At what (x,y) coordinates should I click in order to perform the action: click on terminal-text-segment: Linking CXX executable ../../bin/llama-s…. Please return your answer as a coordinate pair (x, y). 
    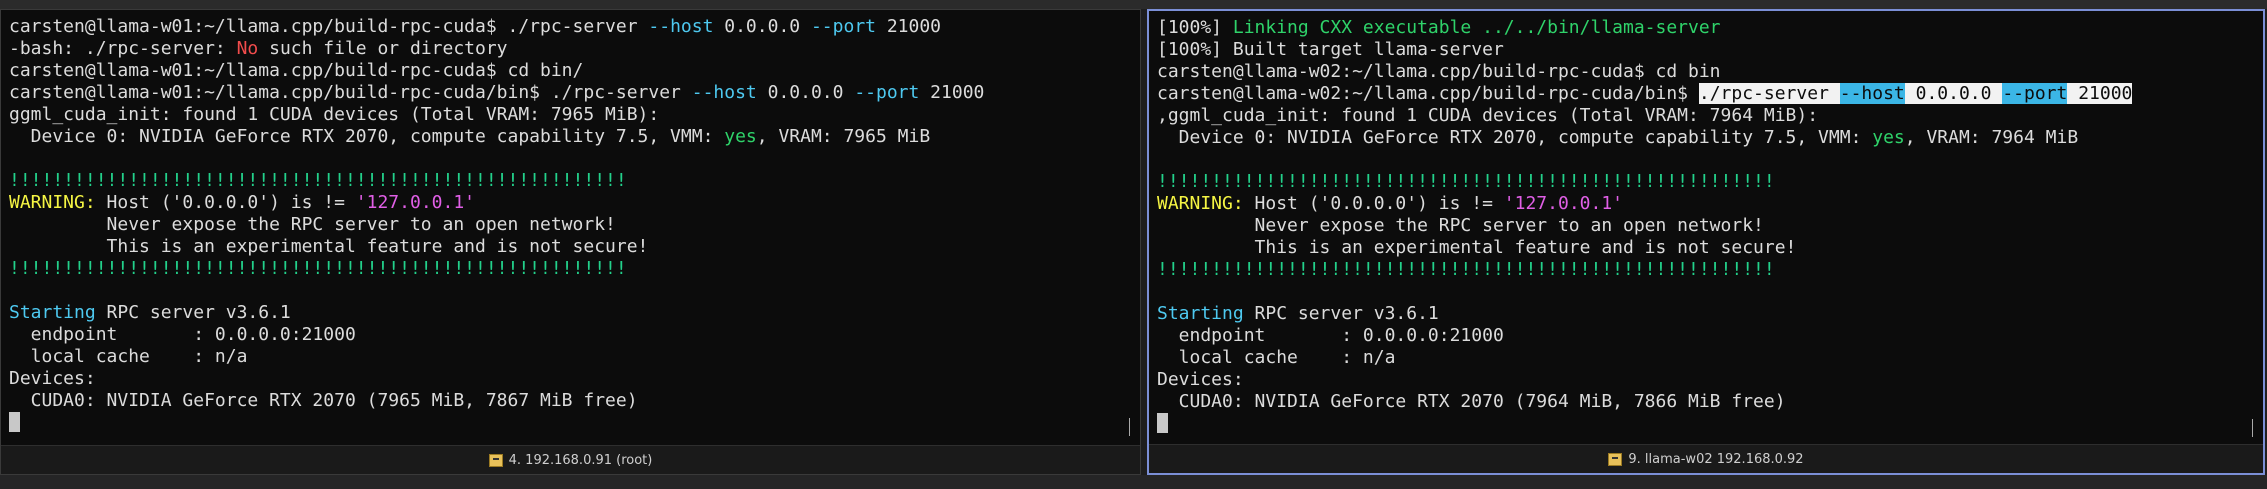
    Looking at the image, I should click on (1476, 27).